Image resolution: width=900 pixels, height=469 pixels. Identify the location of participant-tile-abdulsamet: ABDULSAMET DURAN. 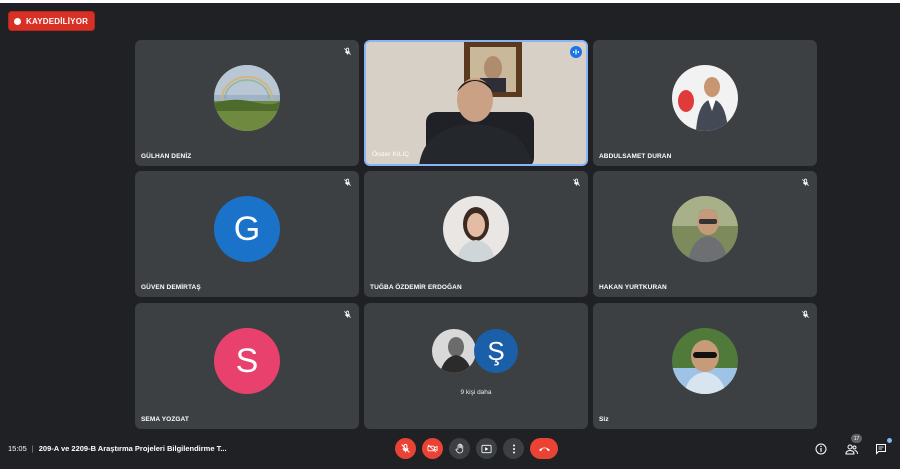
(705, 103).